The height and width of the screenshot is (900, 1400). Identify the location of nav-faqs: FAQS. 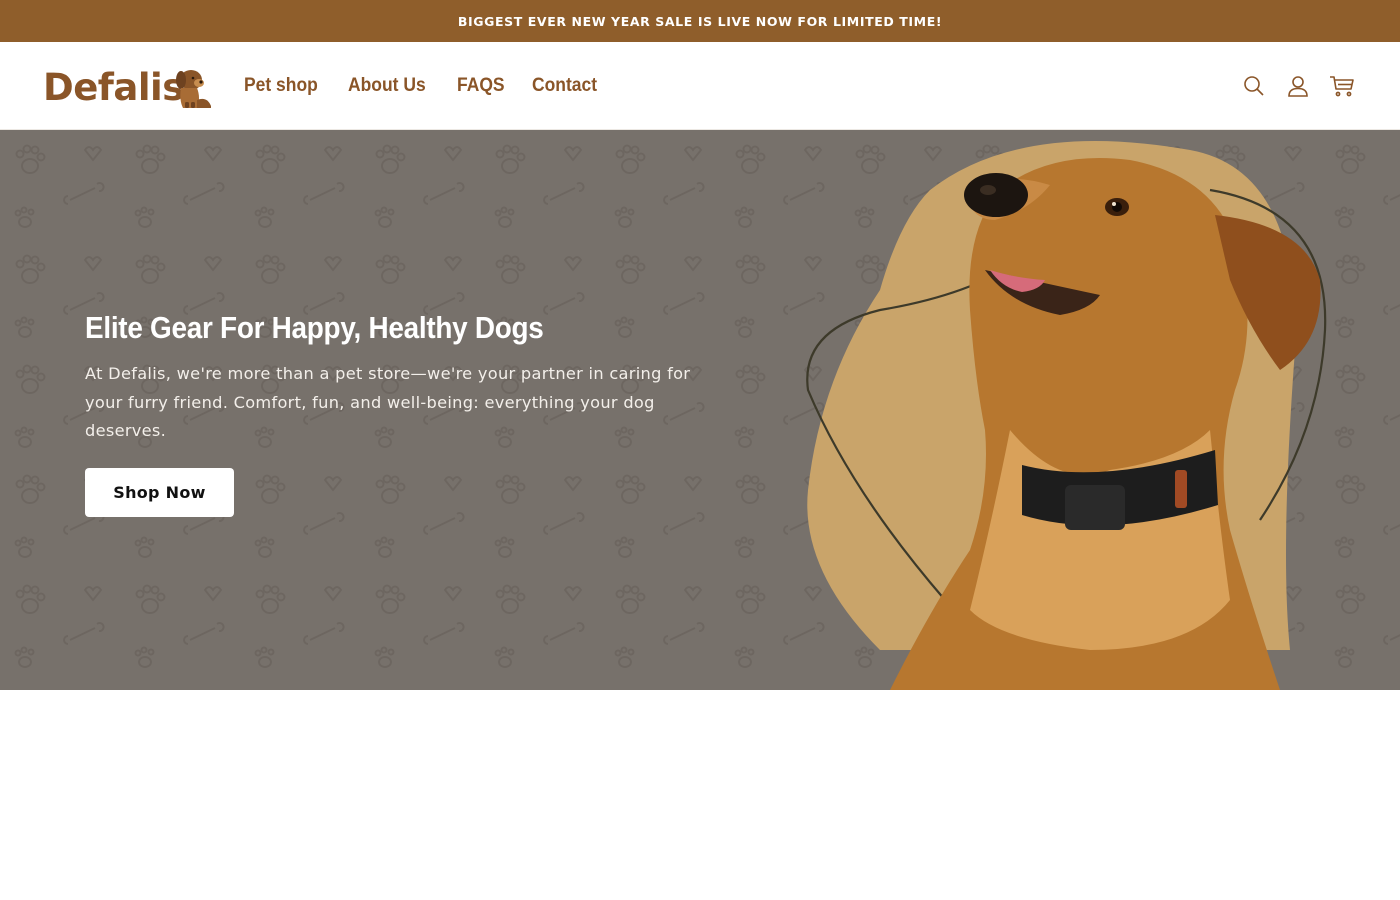
(481, 86).